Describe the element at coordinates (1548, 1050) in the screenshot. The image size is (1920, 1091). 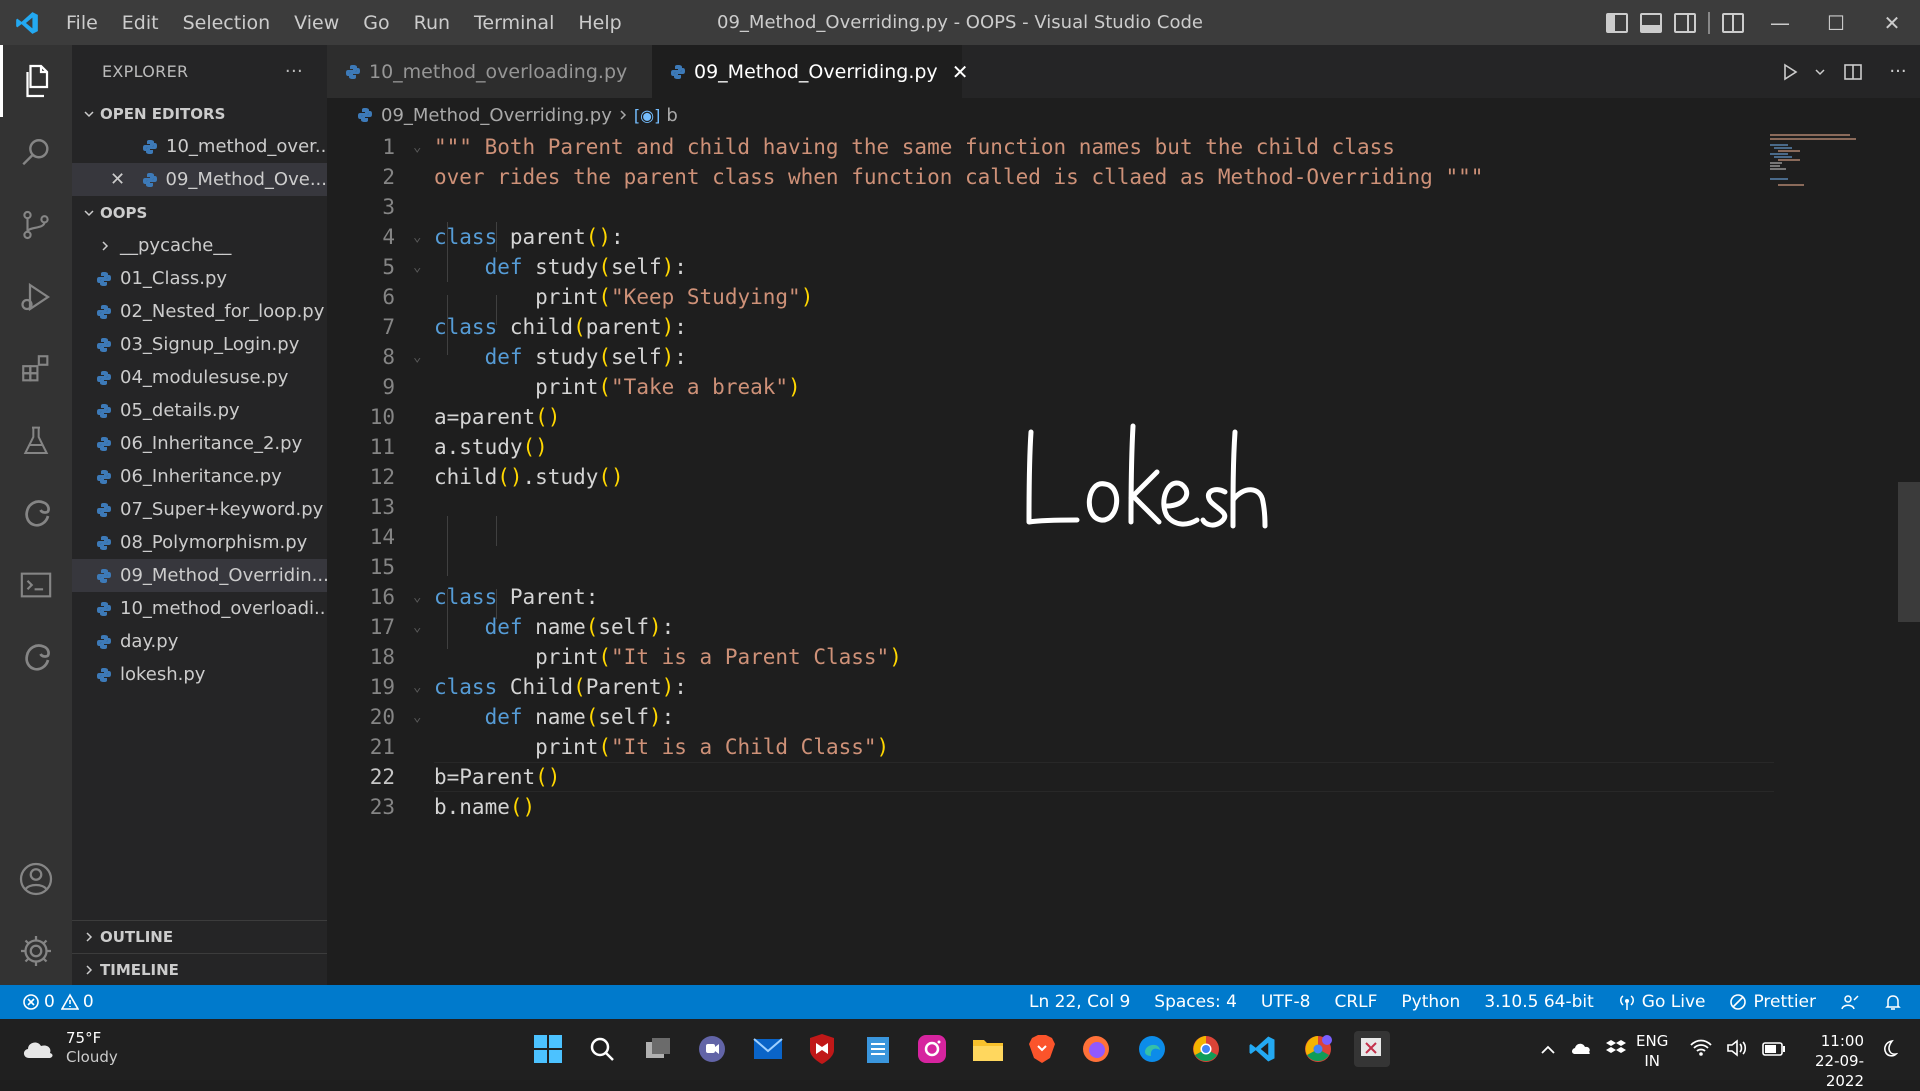
I see `chevron-up-icon` at that location.